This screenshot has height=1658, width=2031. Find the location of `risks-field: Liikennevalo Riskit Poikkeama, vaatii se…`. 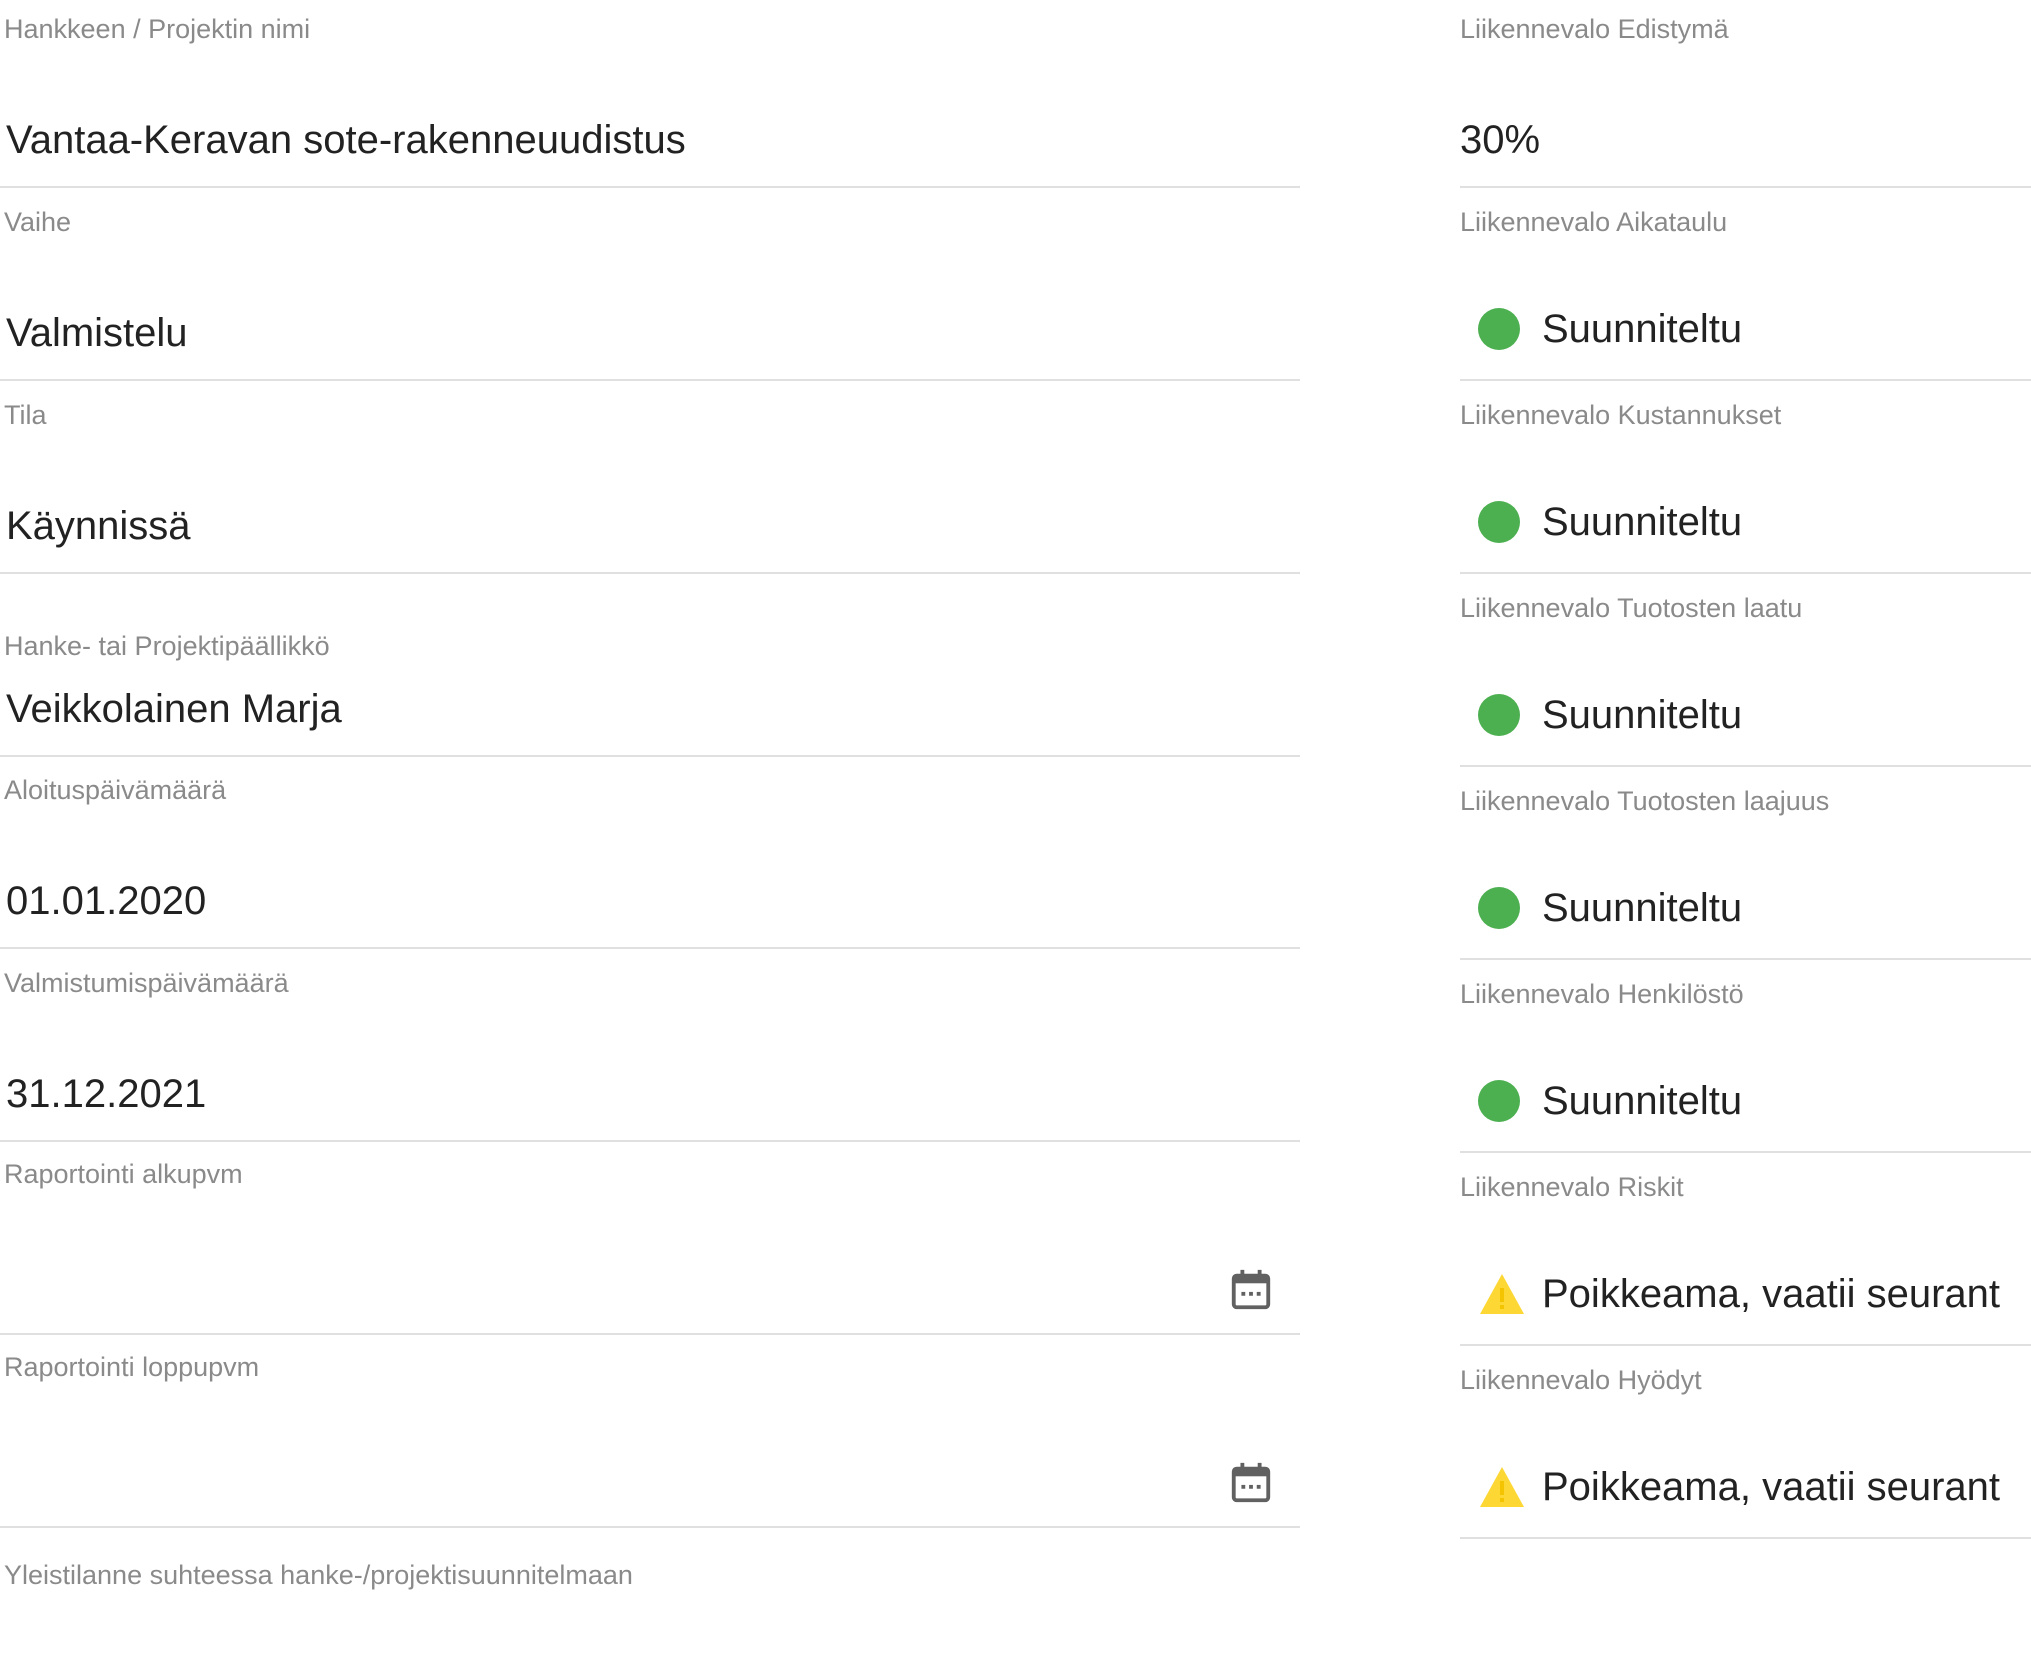

risks-field: Liikennevalo Riskit Poikkeama, vaatii se… is located at coordinates (1745, 1254).